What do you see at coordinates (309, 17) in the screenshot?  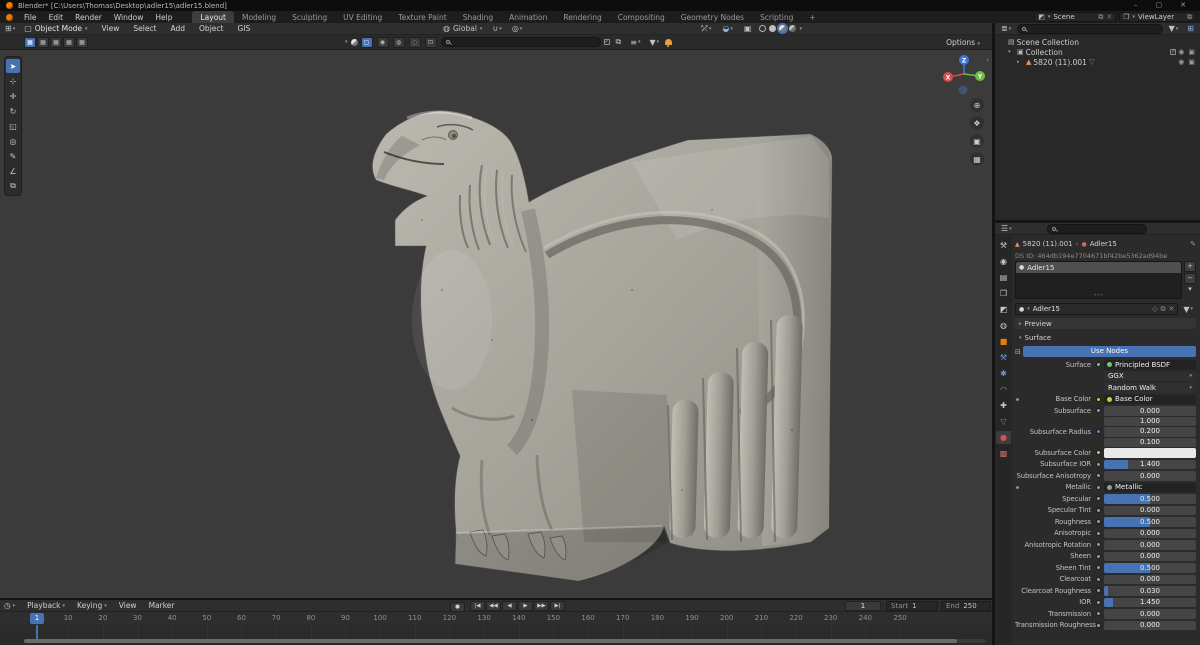 I see `workspace-tab-sculpting: Sculpting` at bounding box center [309, 17].